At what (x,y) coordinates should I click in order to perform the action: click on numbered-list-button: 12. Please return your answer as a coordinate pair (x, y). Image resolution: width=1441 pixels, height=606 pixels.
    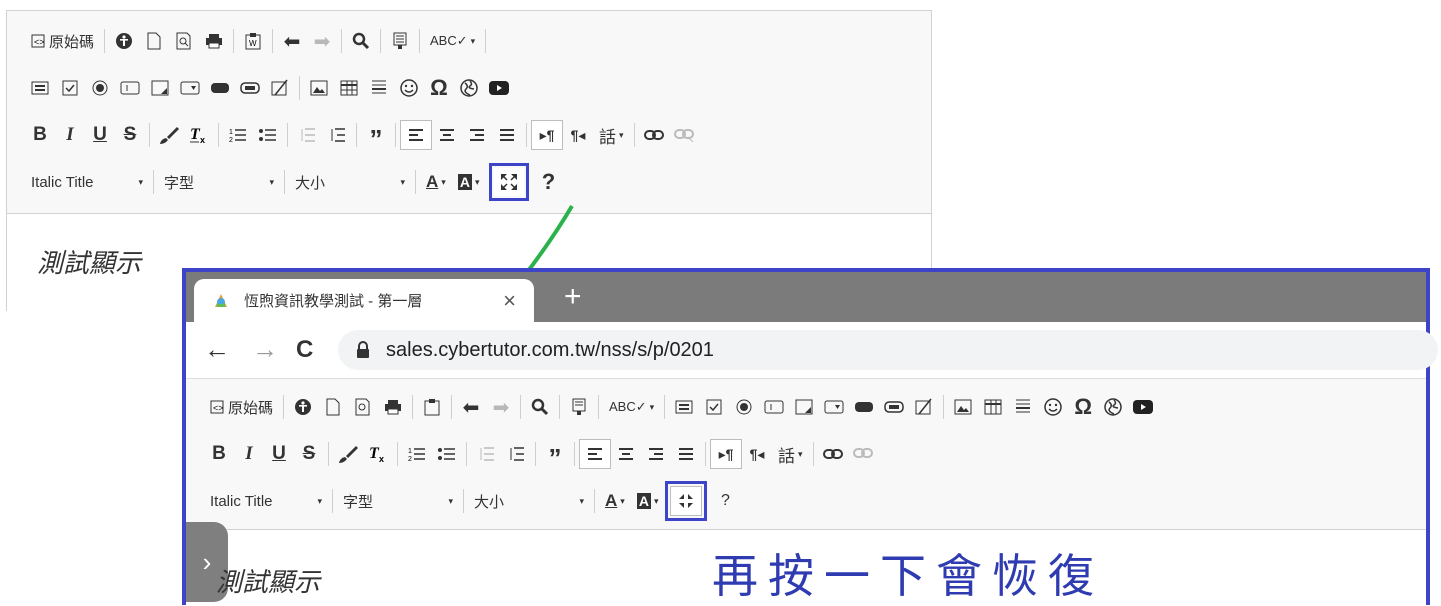
    Looking at the image, I should click on (238, 135).